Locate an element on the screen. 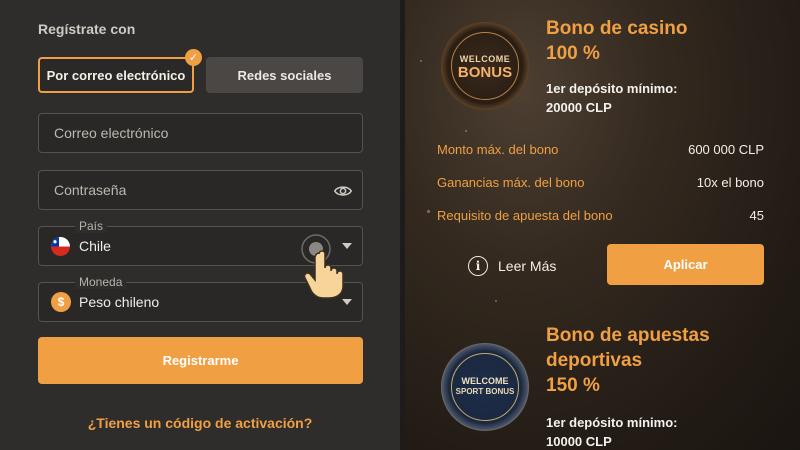 The width and height of the screenshot is (800, 450). currency-coin-icon: $ is located at coordinates (61, 302).